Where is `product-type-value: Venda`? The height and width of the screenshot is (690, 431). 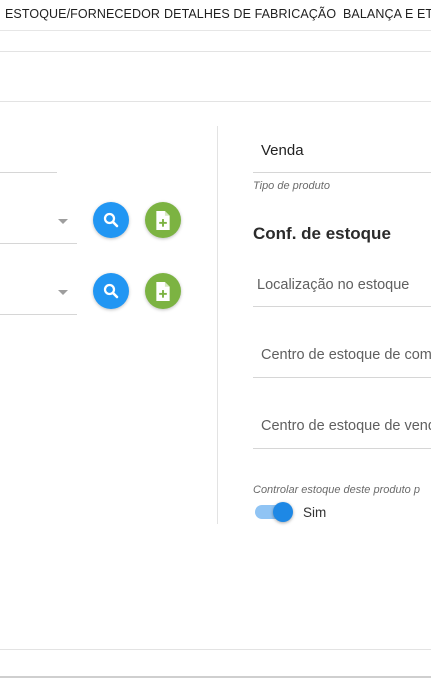
product-type-value: Venda is located at coordinates (282, 150).